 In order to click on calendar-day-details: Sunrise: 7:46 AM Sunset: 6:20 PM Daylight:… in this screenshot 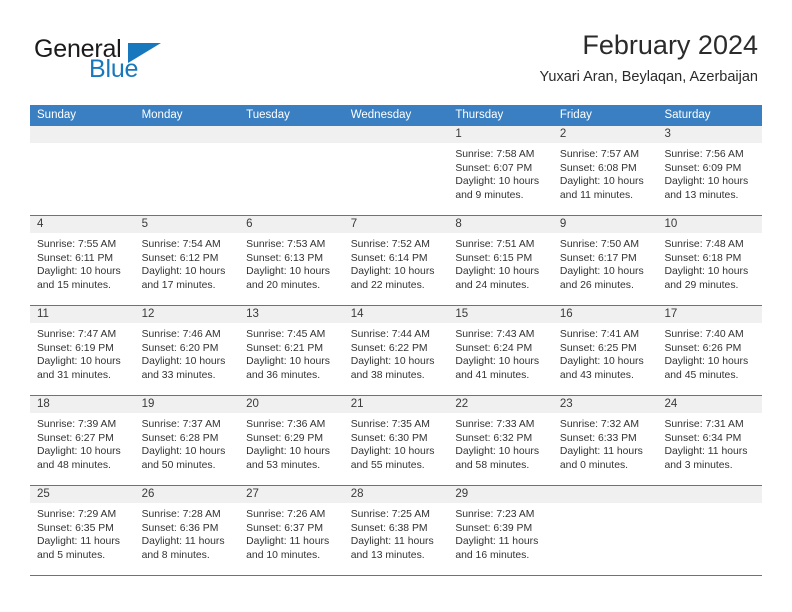, I will do `click(187, 352)`.